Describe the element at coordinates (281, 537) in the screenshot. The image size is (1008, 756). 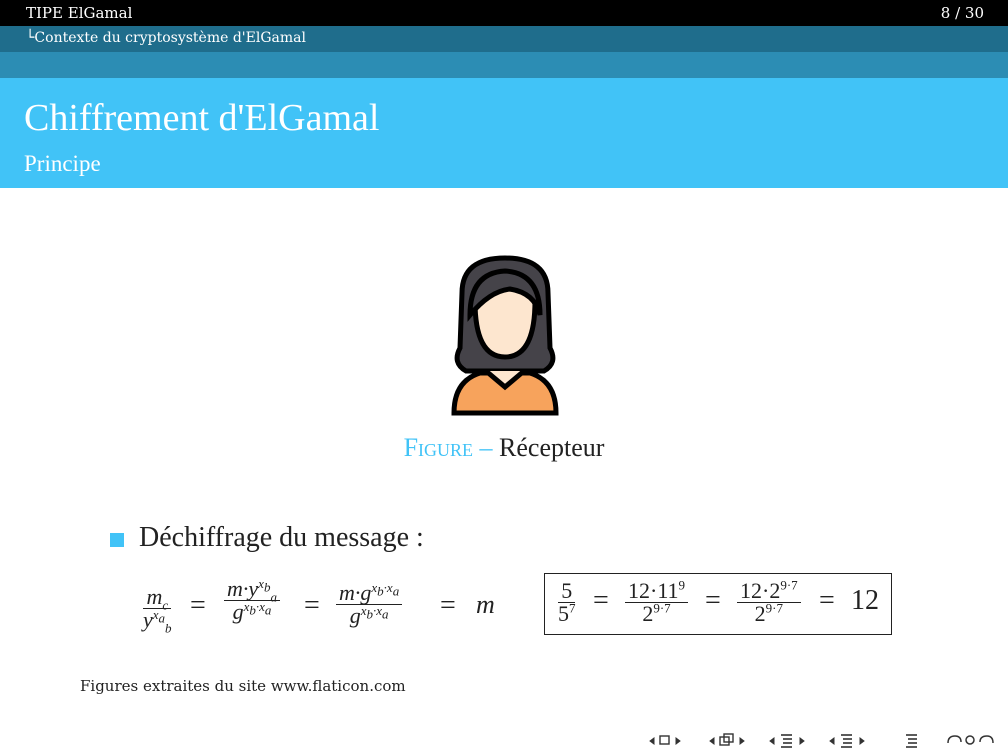
I see `bullet-text: Déchiffrage du message :` at that location.